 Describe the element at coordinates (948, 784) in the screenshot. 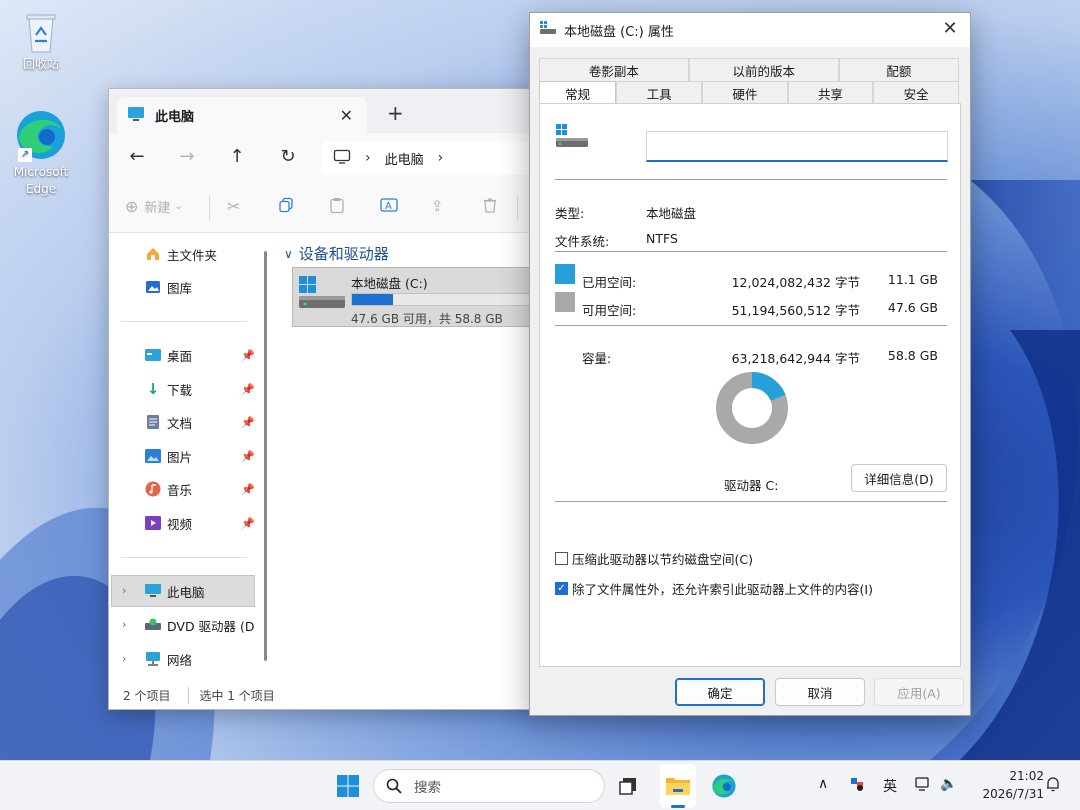

I see `volume-icon: 🔈` at that location.